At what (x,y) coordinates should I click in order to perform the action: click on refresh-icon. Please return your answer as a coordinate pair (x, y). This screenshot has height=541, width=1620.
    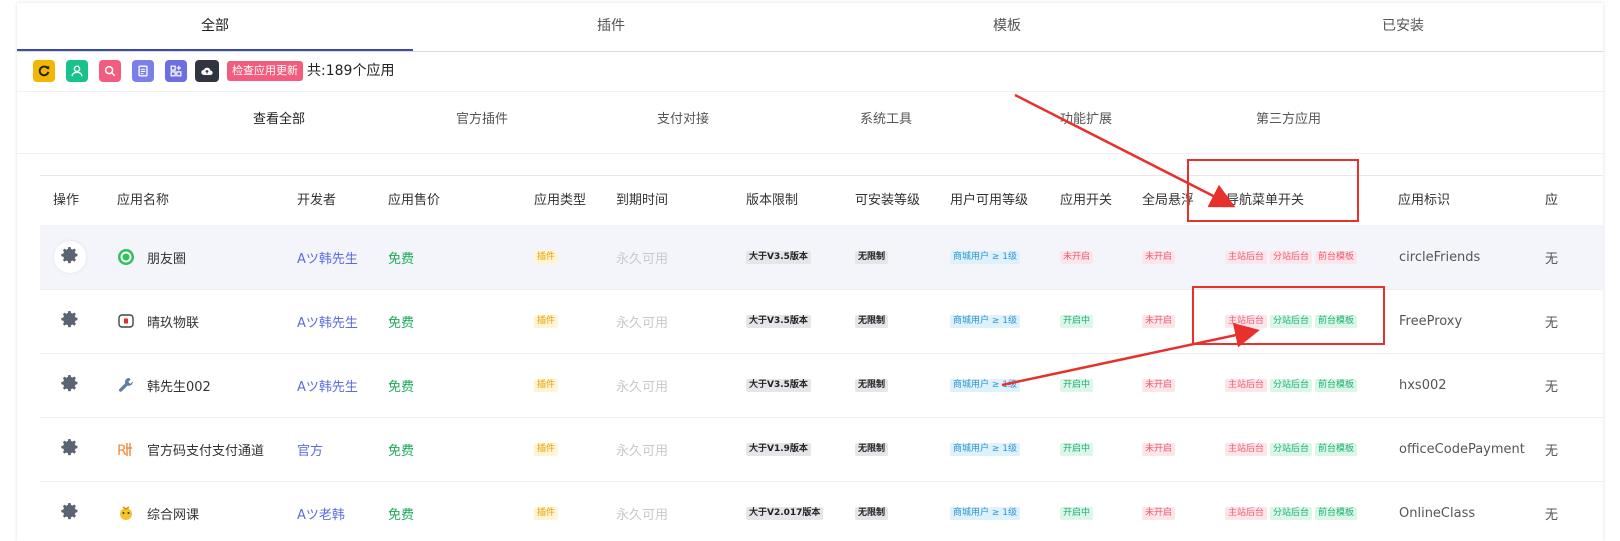
    Looking at the image, I should click on (44, 71).